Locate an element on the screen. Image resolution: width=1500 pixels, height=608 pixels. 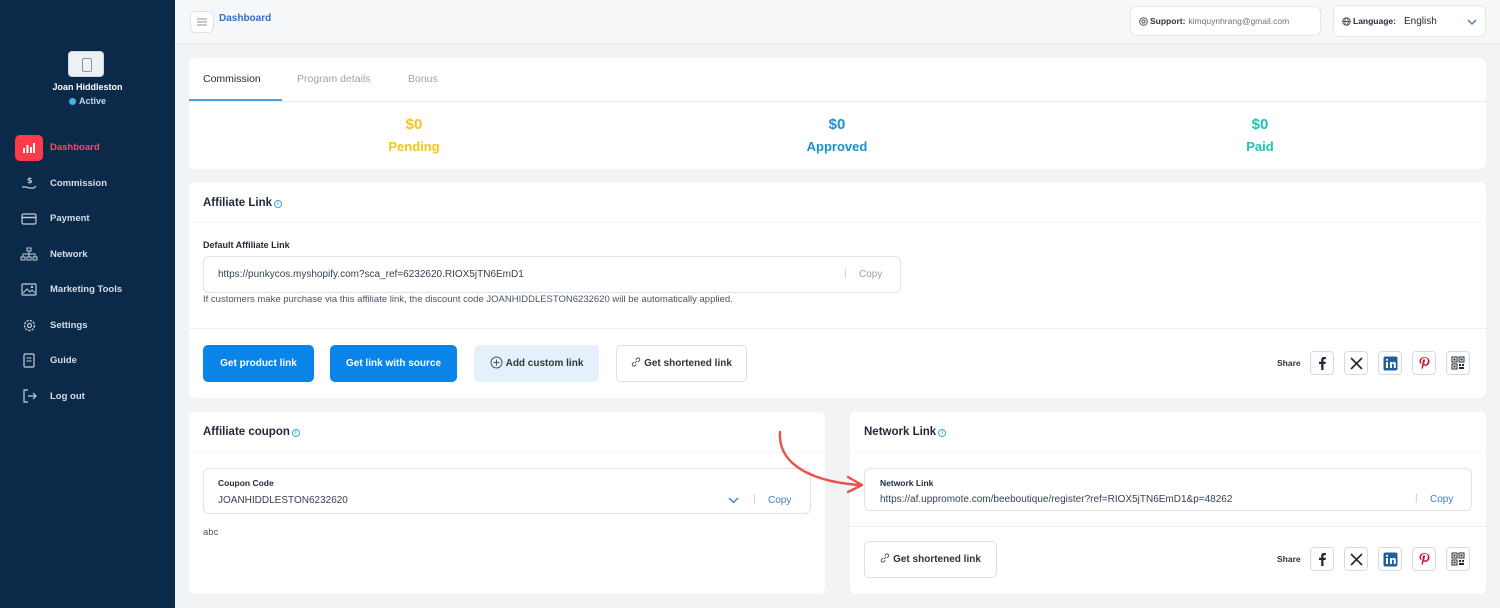
sidebar-item-dashboard: Dashboard is located at coordinates (87, 148).